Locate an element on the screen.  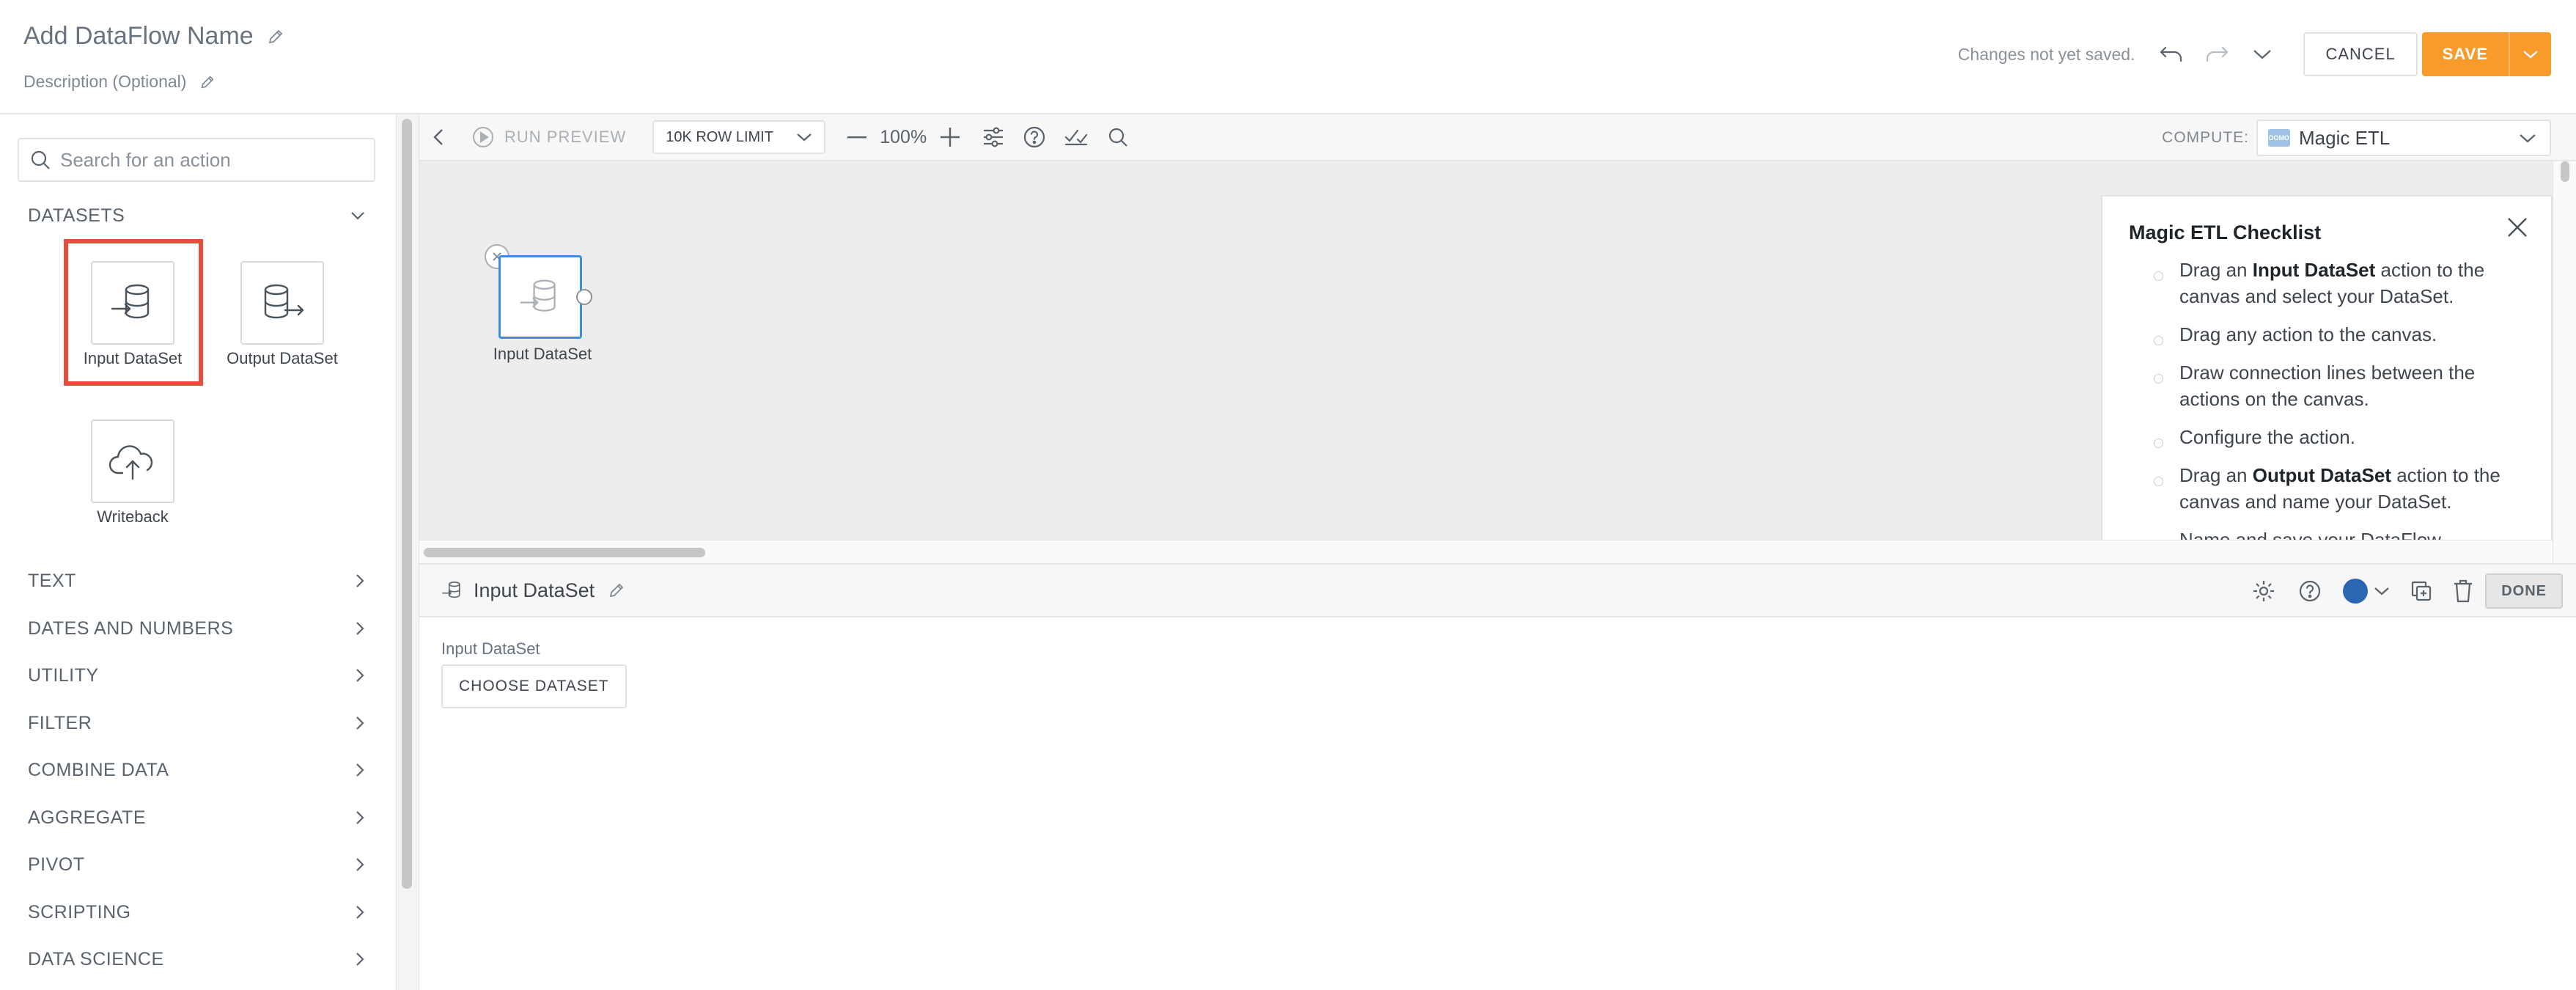
sidebar-scrollbar is located at coordinates (407, 552).